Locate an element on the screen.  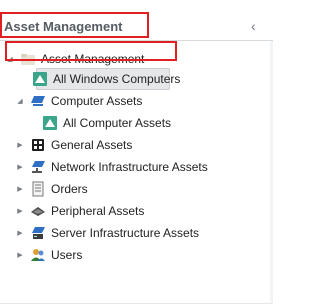
panel-title: Asset Management is located at coordinates (63, 26).